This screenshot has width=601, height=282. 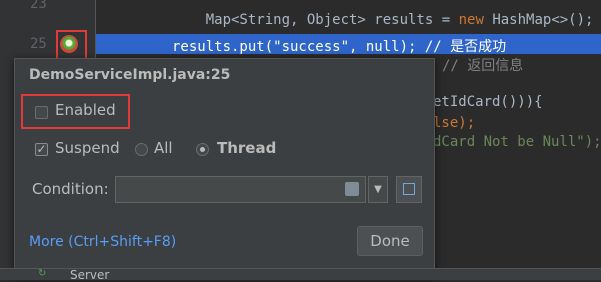 I want to click on code-fragment: lse);, so click(x=454, y=123).